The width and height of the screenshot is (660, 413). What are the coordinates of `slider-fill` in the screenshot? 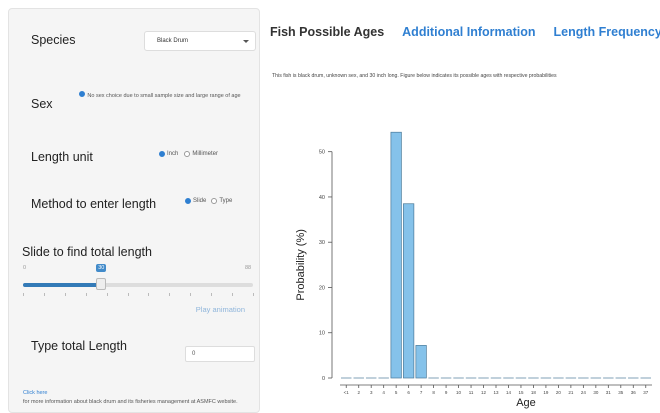 It's located at (62, 285).